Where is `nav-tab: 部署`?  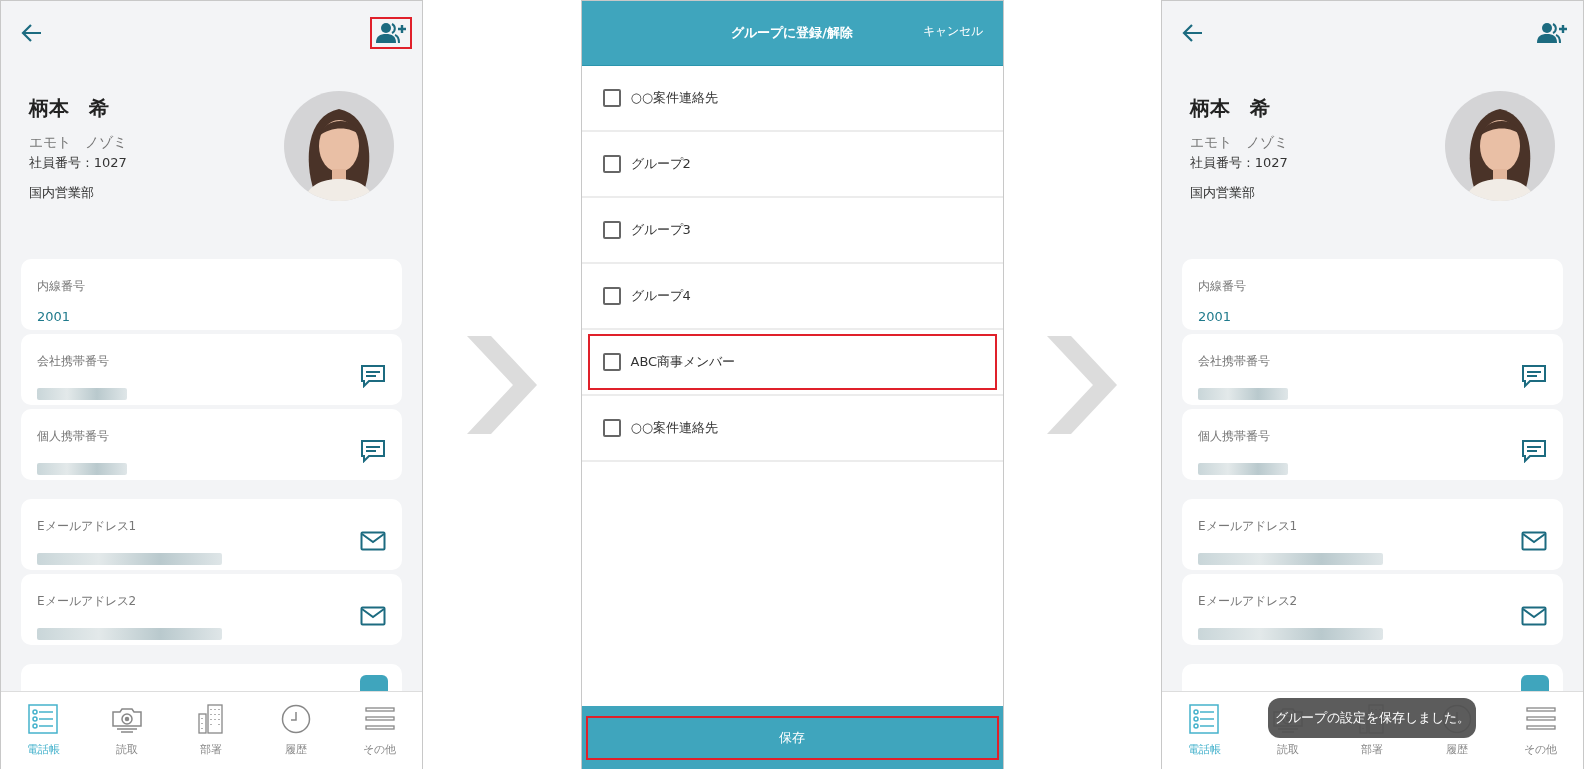 nav-tab: 部署 is located at coordinates (211, 730).